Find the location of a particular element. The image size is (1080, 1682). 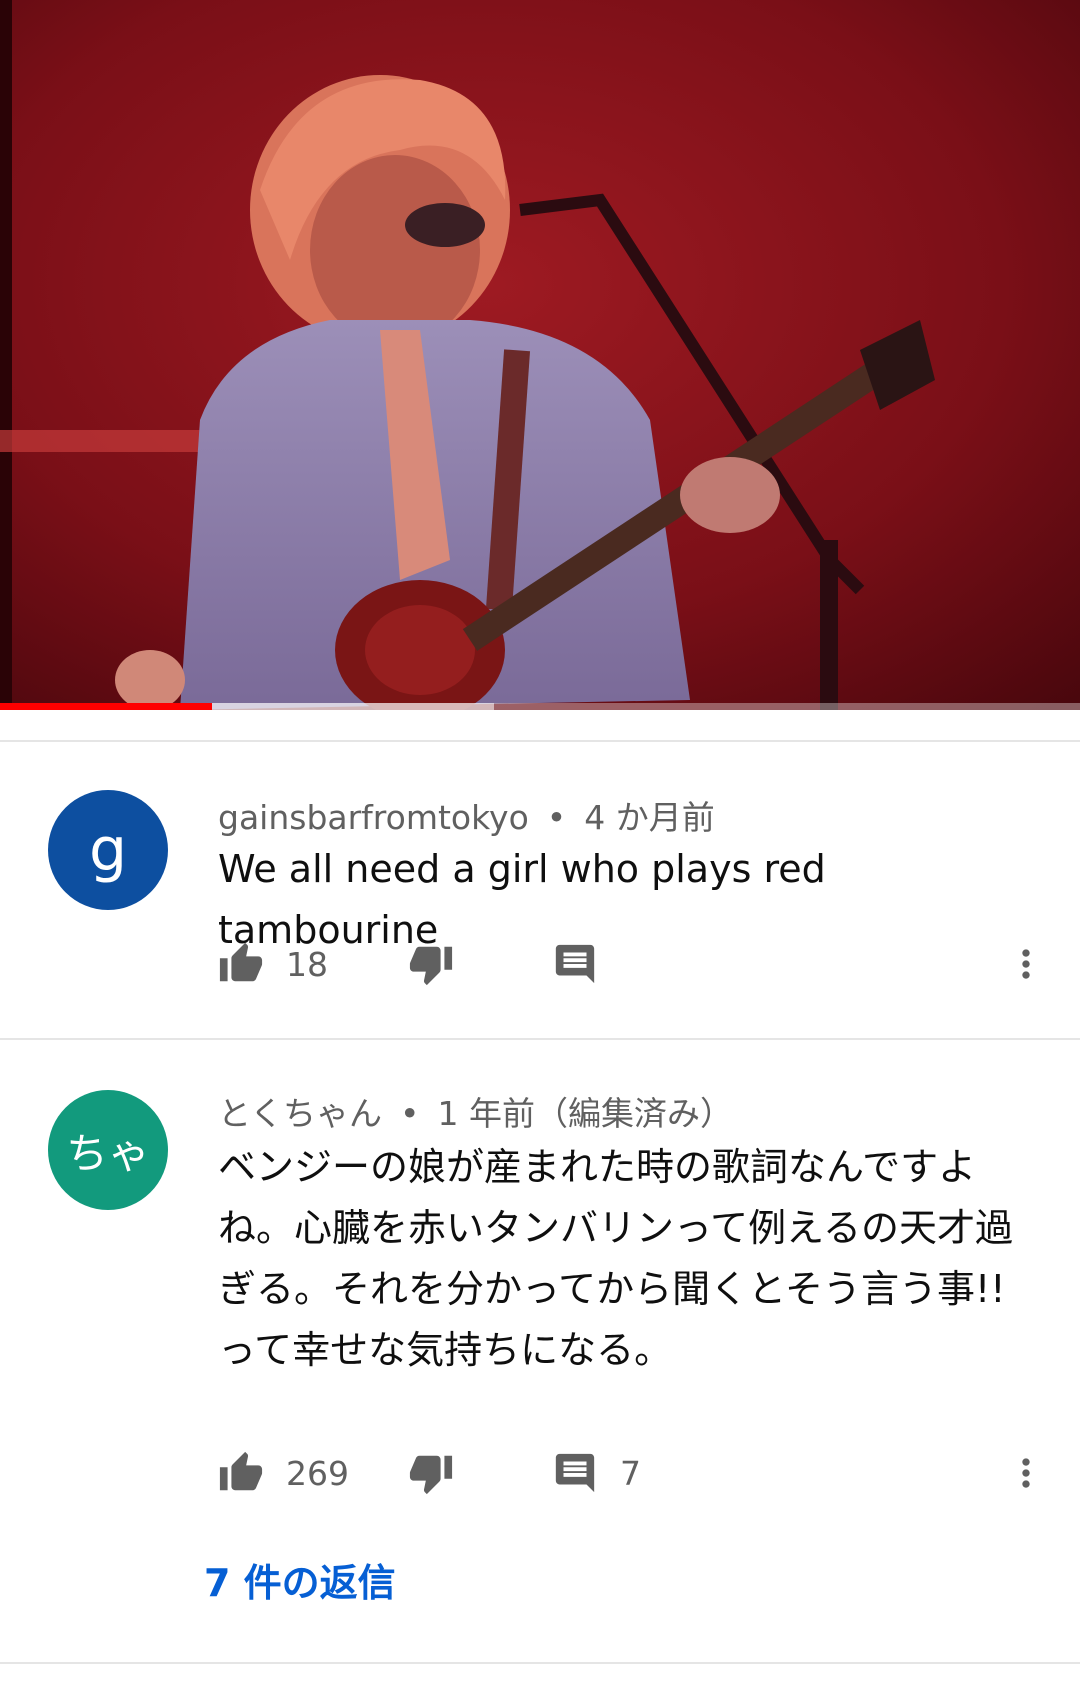

view-replies-link: 7 件の返信 is located at coordinates (300, 1579).